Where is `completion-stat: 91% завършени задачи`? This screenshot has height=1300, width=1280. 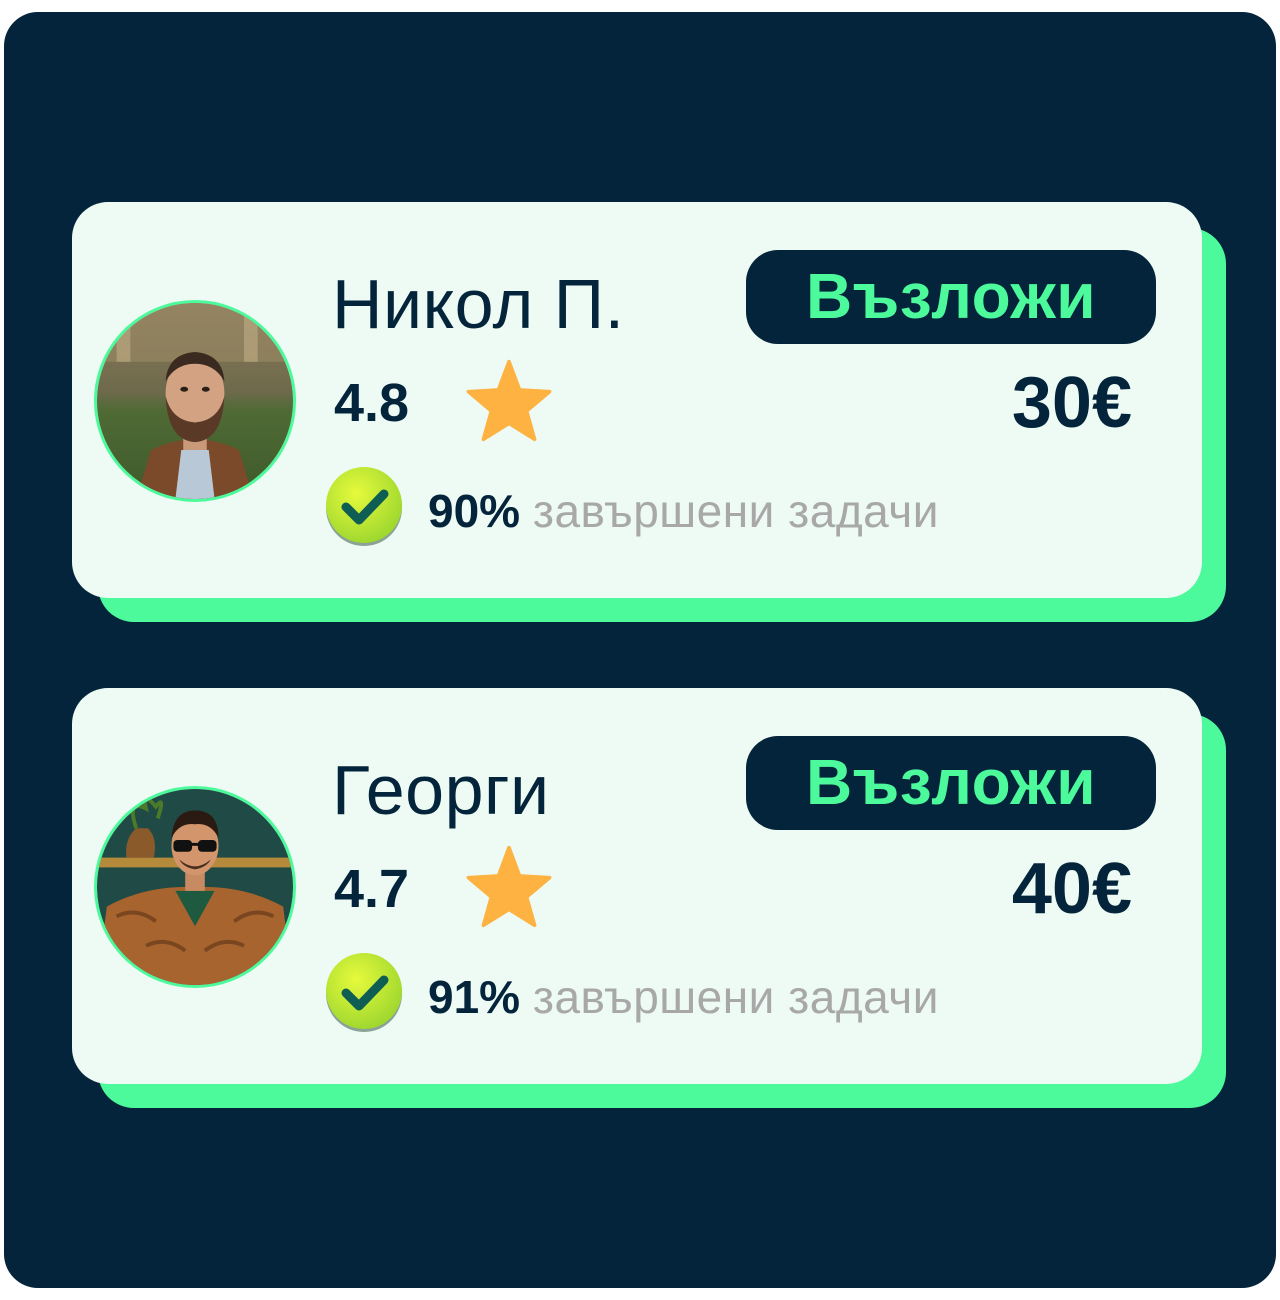 completion-stat: 91% завършени задачи is located at coordinates (683, 997).